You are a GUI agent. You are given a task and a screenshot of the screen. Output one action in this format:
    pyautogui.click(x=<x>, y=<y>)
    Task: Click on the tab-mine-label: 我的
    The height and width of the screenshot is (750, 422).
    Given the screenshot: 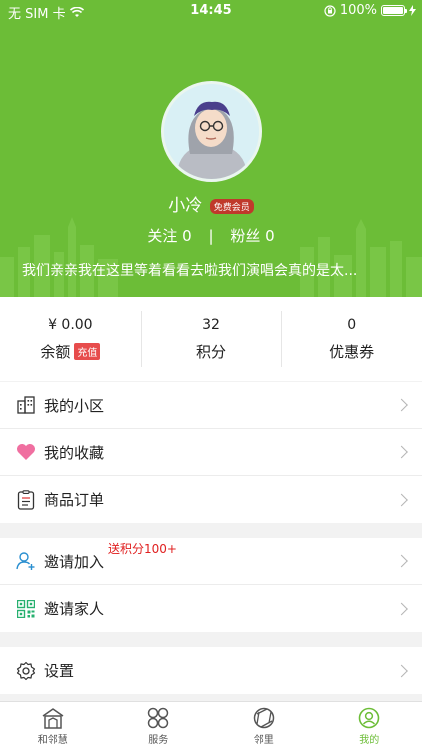 What is the action you would take?
    pyautogui.click(x=369, y=740)
    